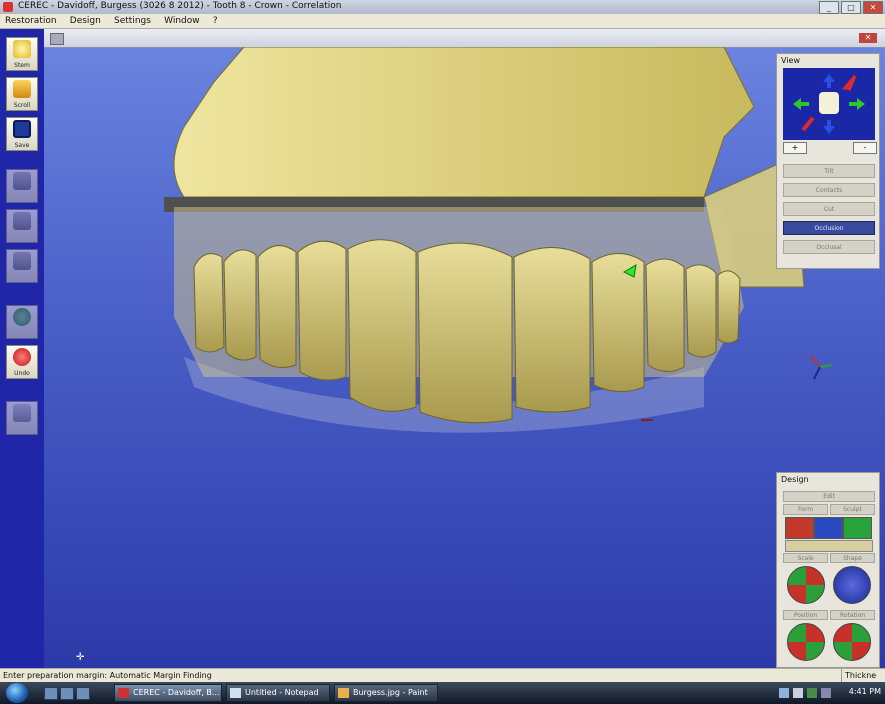  Describe the element at coordinates (829, 209) in the screenshot. I see `view-cut-button: Cut` at that location.